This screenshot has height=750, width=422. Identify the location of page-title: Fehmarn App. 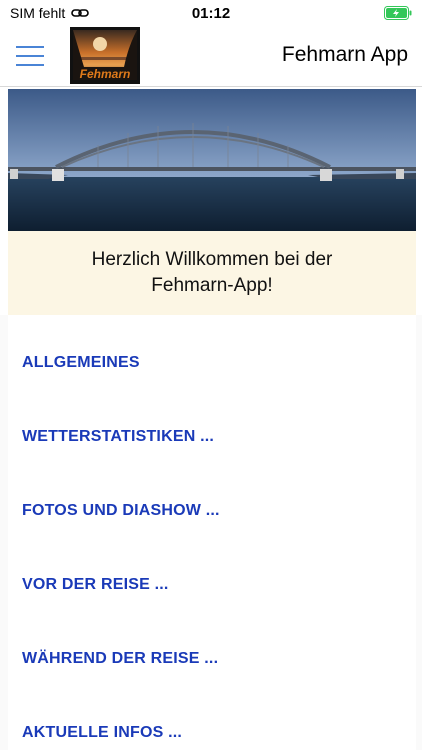
(344, 54).